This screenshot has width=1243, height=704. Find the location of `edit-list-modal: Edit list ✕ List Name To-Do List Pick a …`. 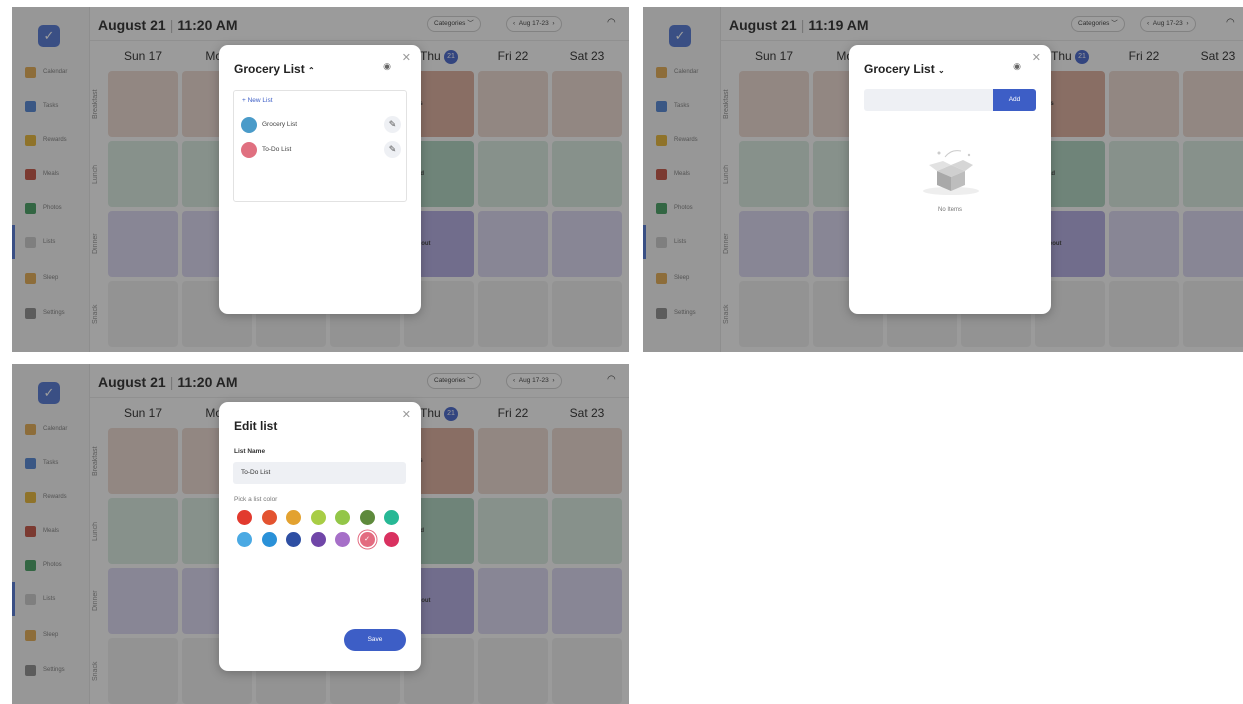

edit-list-modal: Edit list ✕ List Name To-Do List Pick a … is located at coordinates (320, 536).